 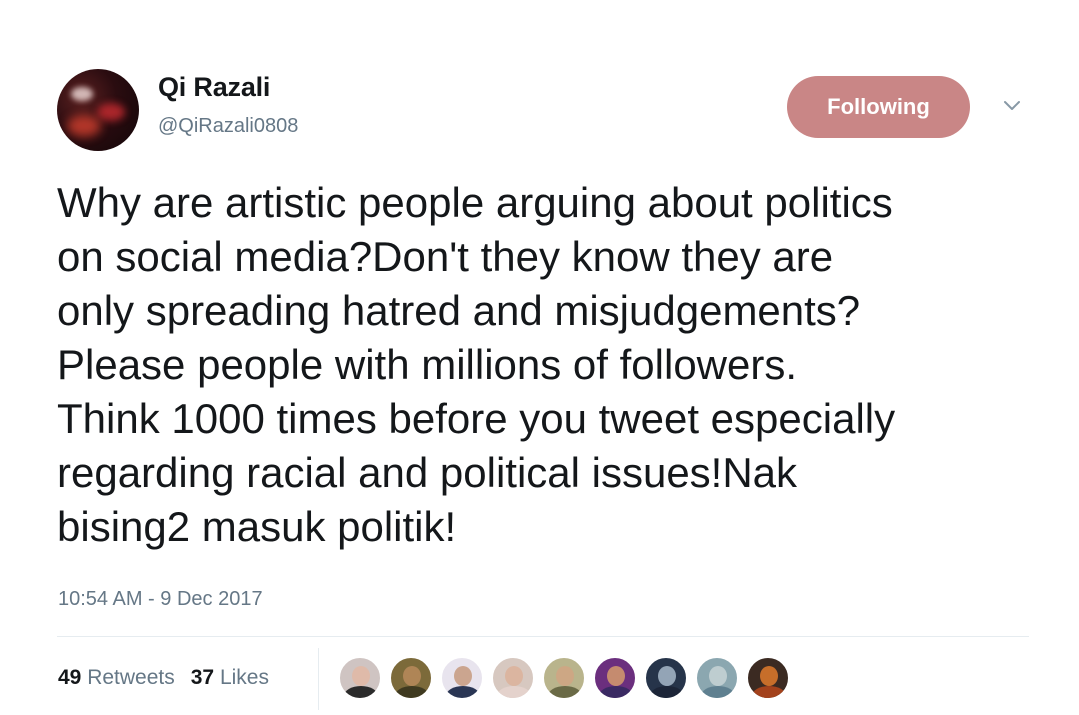 What do you see at coordinates (228, 126) in the screenshot?
I see `user-handle: @QiRazali0808` at bounding box center [228, 126].